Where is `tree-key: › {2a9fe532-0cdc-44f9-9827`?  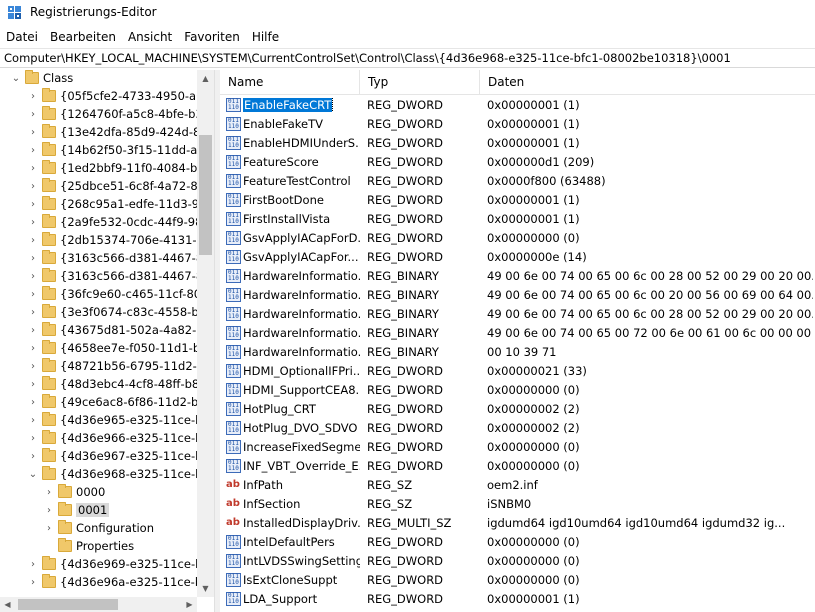
tree-key: › {2a9fe532-0cdc-44f9-9827 is located at coordinates (98, 223).